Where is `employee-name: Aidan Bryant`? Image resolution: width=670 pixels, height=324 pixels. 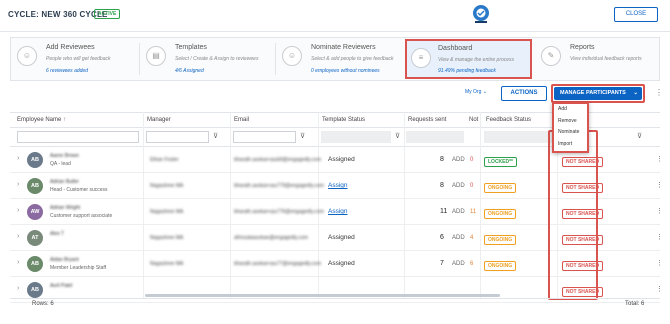 employee-name: Aidan Bryant is located at coordinates (64, 260).